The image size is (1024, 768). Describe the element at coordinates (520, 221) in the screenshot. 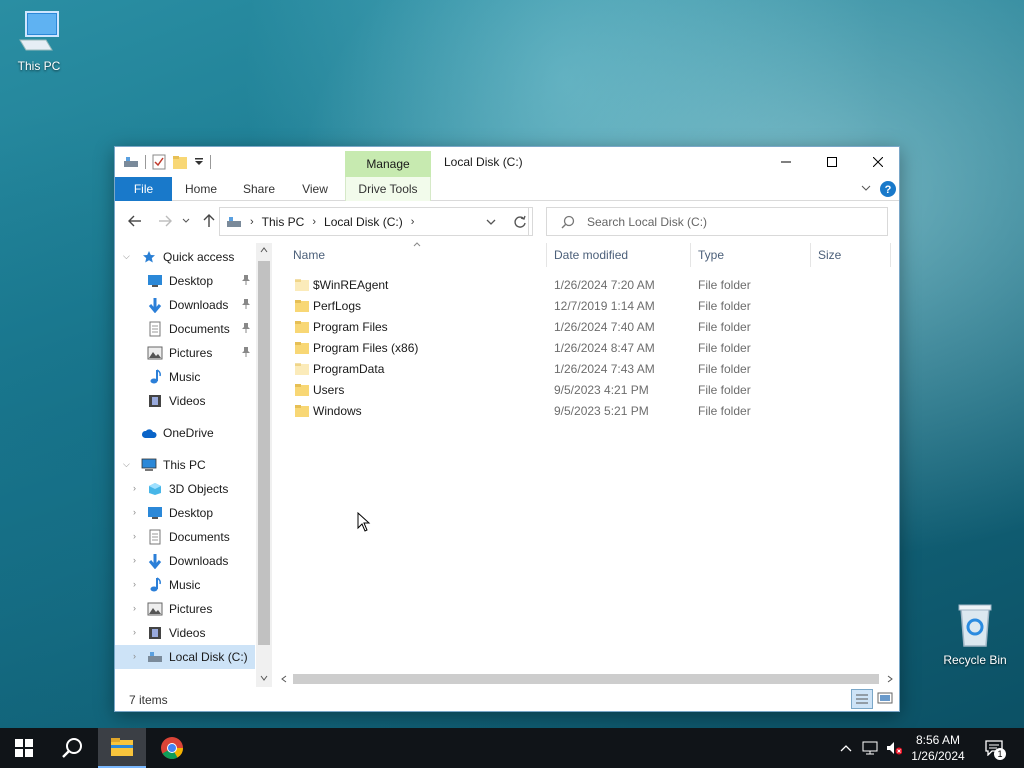

I see `refresh-button` at that location.